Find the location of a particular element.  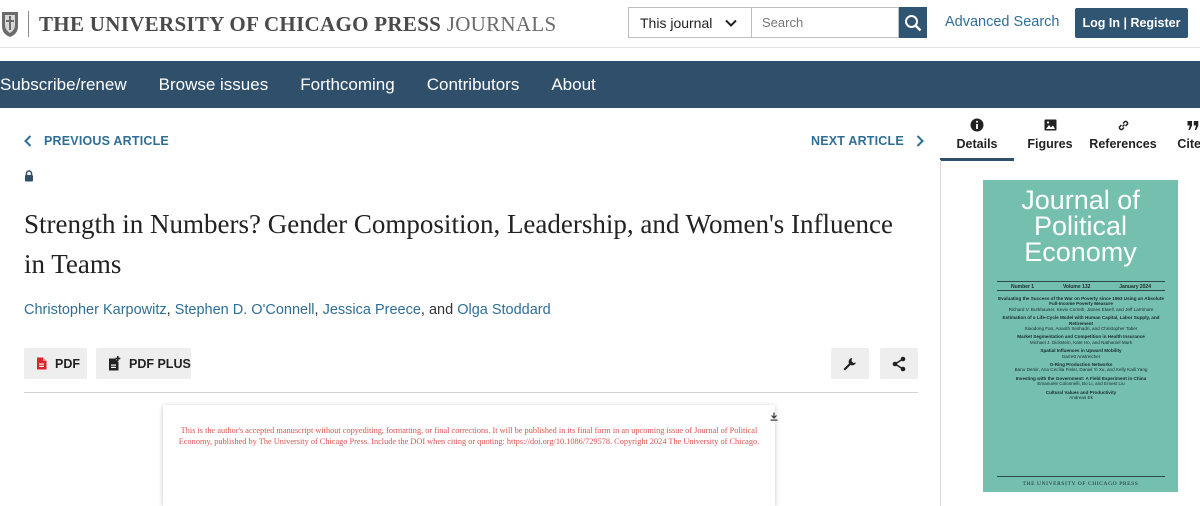

logo-text: THE UNIVERSITY OF CHICAGO PRESS JOURNALS is located at coordinates (297, 24).